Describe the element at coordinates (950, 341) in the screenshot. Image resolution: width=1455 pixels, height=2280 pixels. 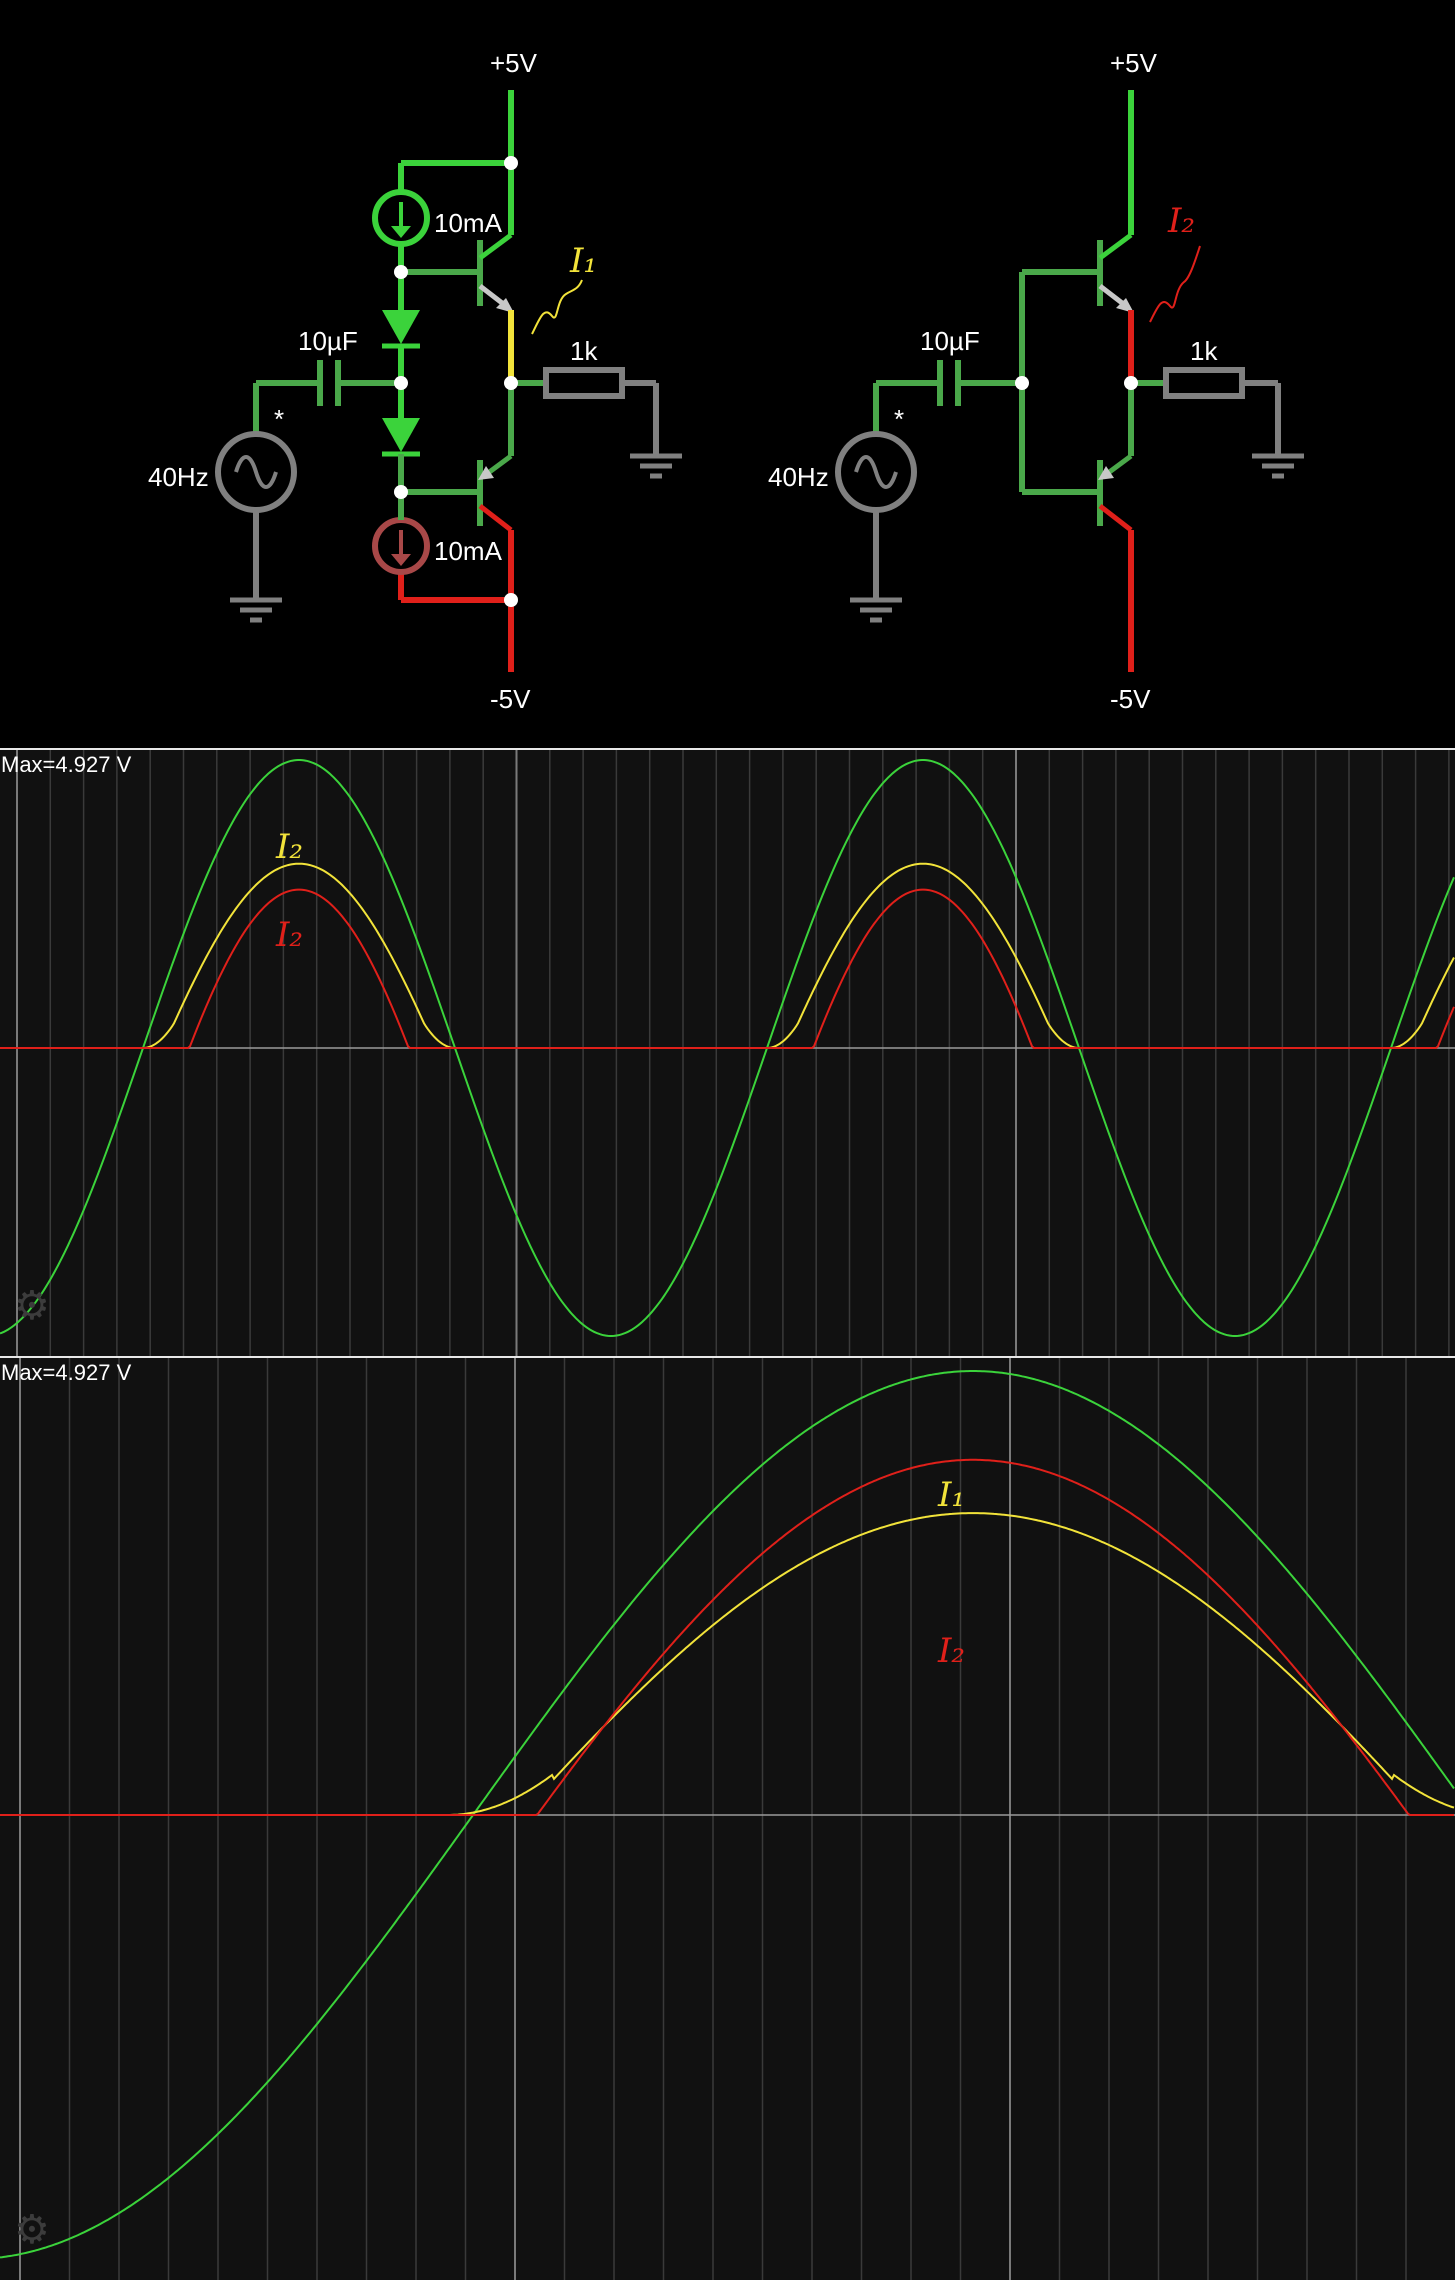
I see `right-capacitor-label: 10µF` at that location.